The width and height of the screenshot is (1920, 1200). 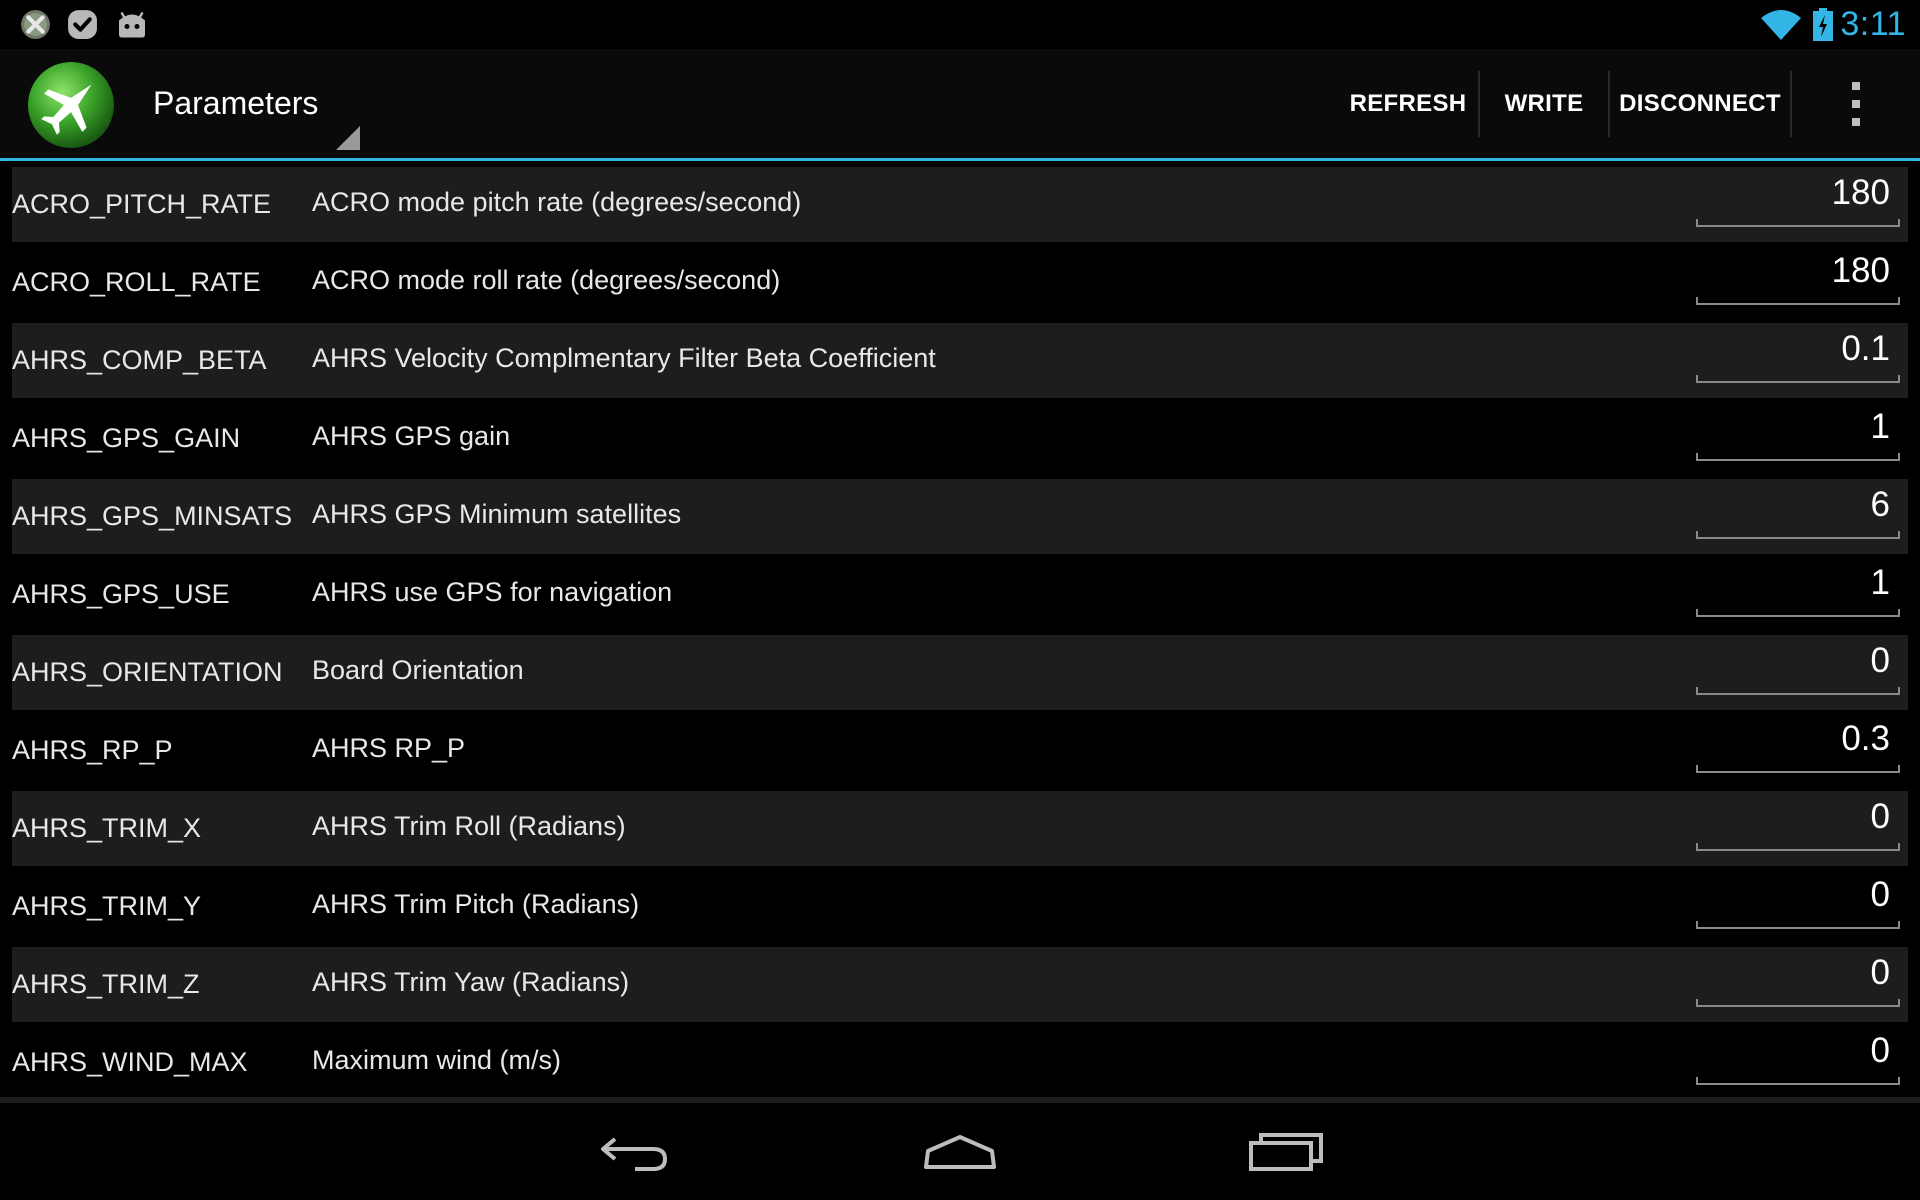 I want to click on parameter-value-field: 0.3, so click(x=1798, y=746).